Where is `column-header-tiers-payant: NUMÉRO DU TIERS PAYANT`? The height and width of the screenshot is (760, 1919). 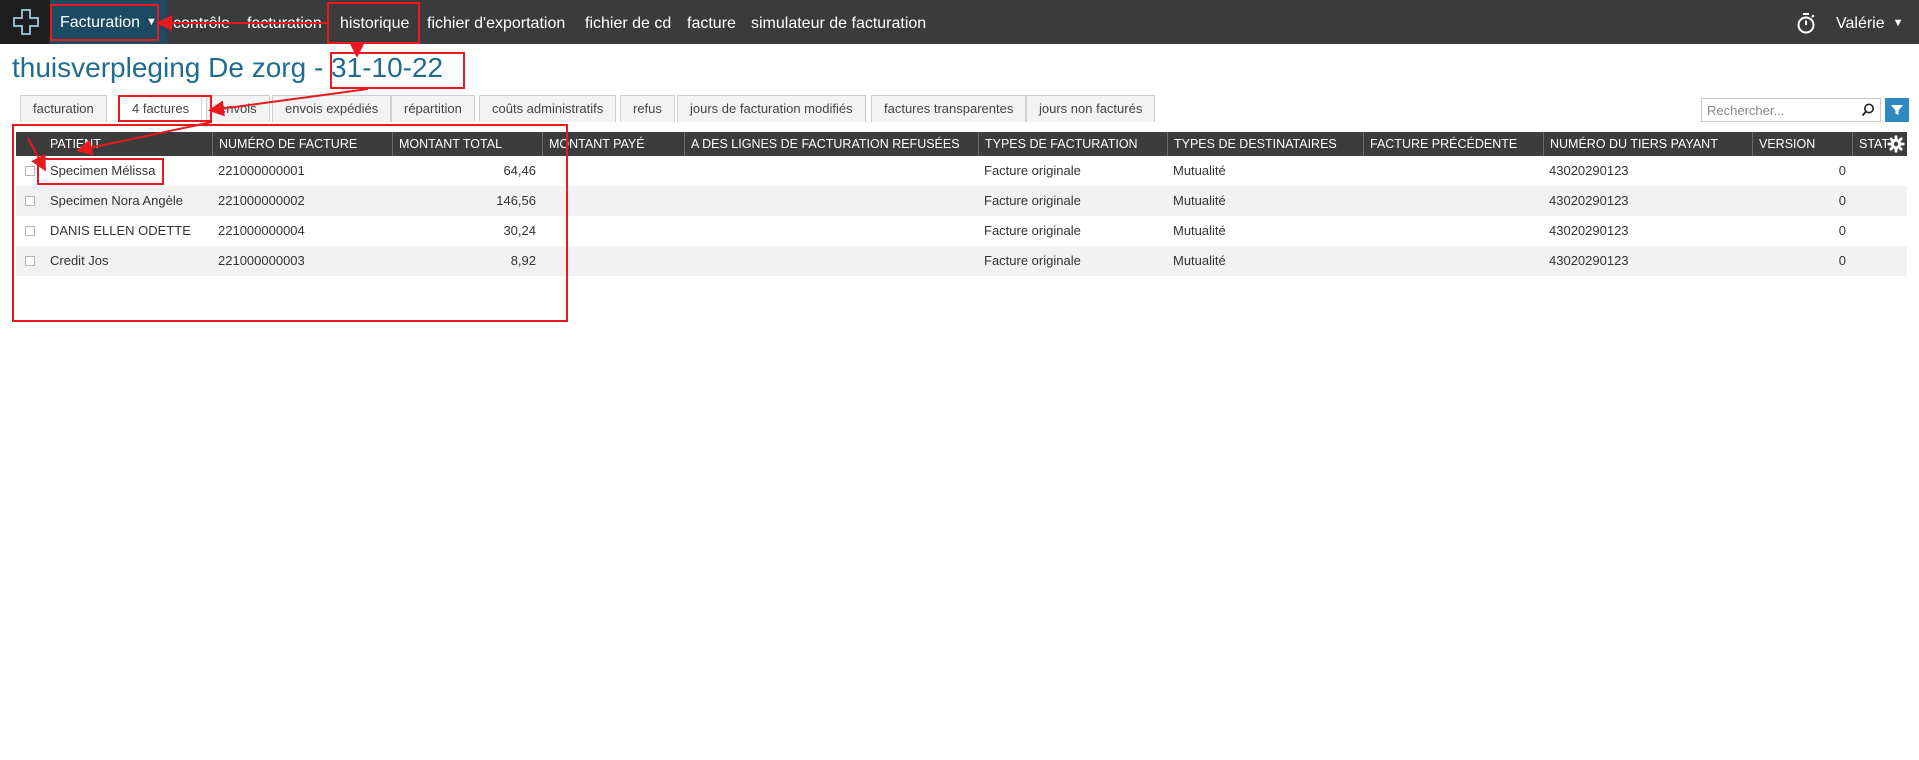
column-header-tiers-payant: NUMÉRO DU TIERS PAYANT is located at coordinates (1647, 144).